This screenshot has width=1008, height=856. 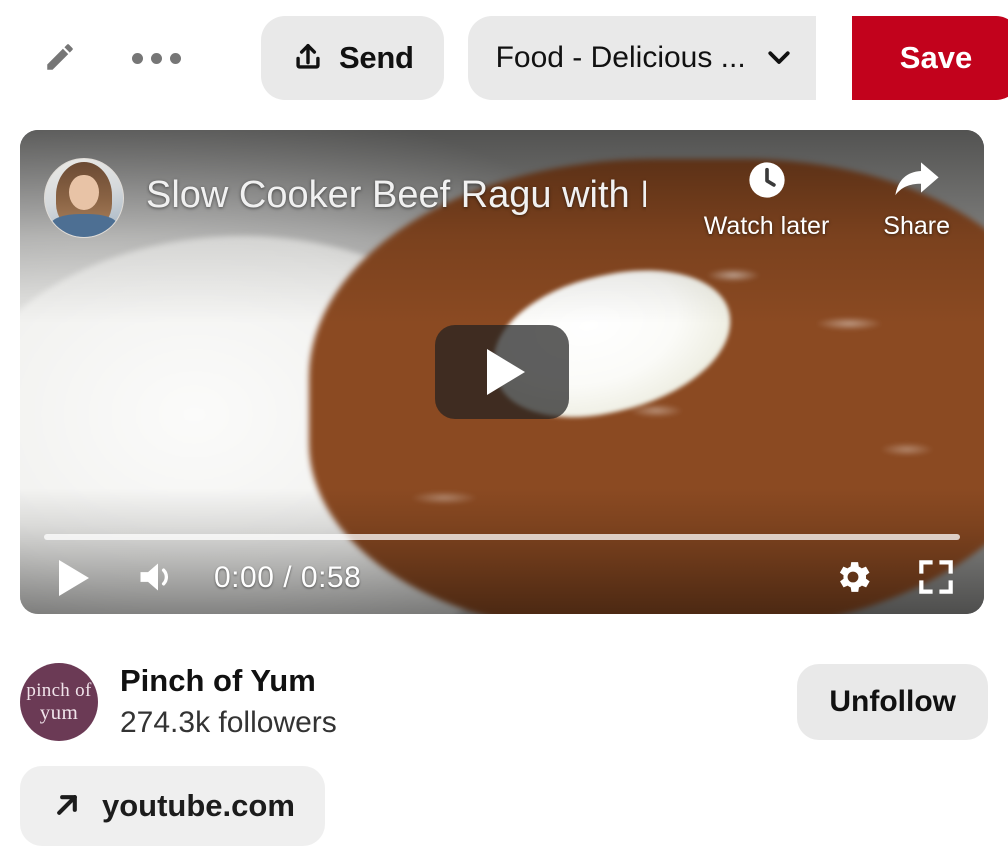 I want to click on unfollow-button: Unfollow, so click(x=892, y=702).